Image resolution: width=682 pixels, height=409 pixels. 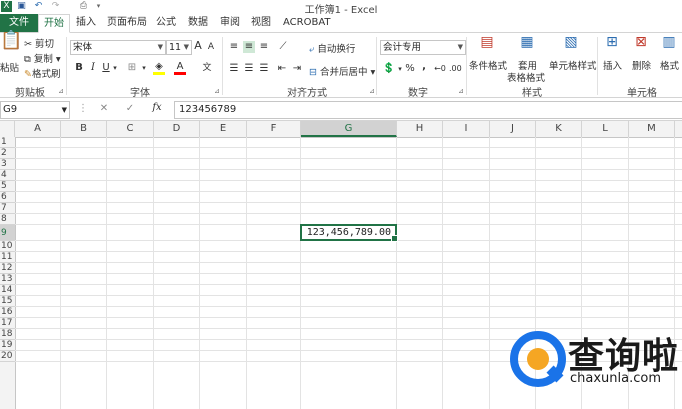 I want to click on column-header: J, so click(x=513, y=129).